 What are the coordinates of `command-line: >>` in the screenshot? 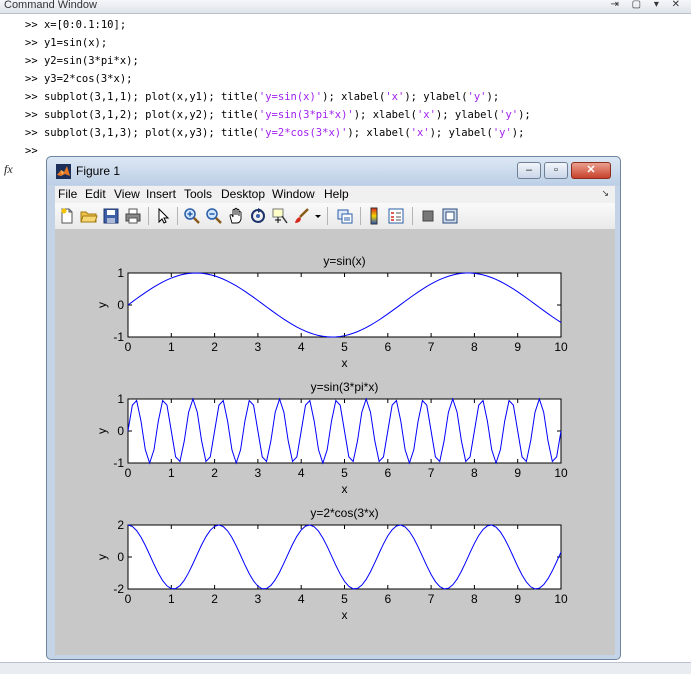 It's located at (34, 154).